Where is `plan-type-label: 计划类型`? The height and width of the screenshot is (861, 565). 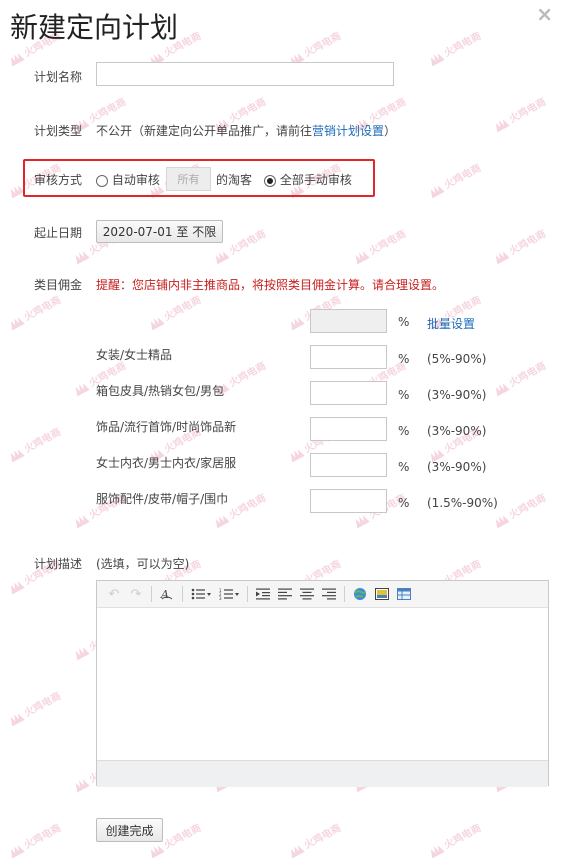
plan-type-label: 计划类型 is located at coordinates (58, 131).